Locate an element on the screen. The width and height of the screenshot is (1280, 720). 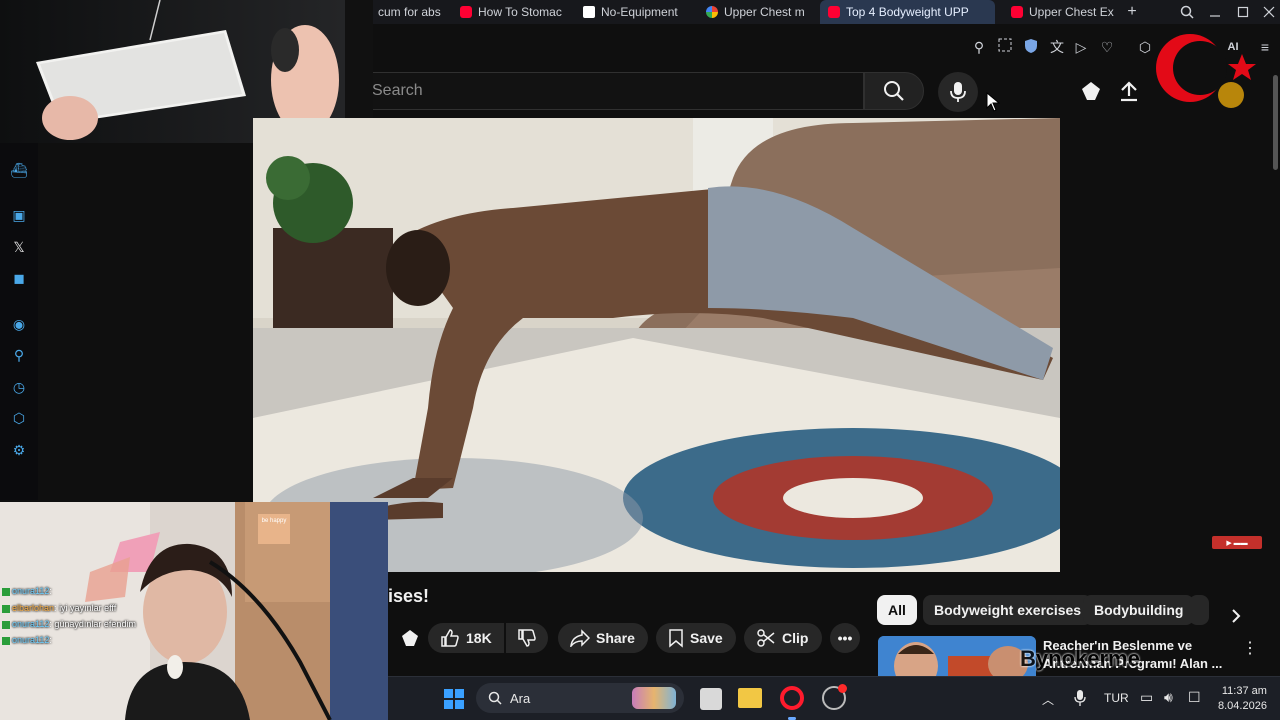
browser-toolbar: ⚲ 文 ▷ ♡ ⬡ ⤓ AI ≡ is located at coordinates (826, 47).